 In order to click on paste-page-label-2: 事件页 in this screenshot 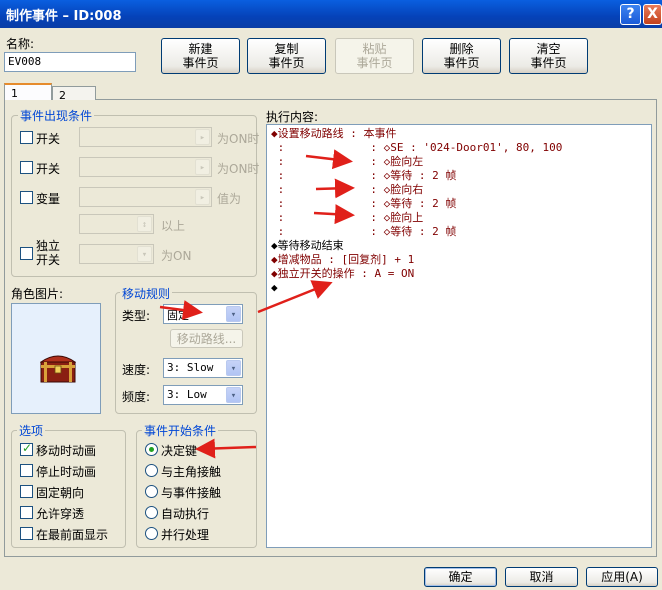, I will do `click(374, 63)`.